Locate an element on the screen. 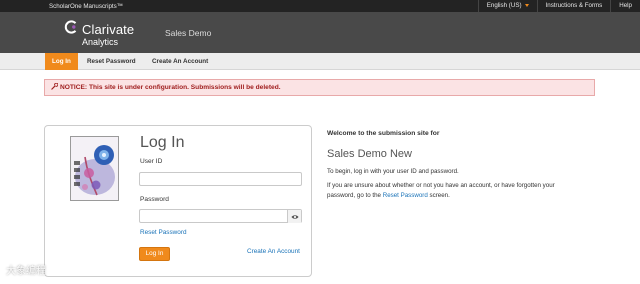  create-account-link: Create An Account is located at coordinates (273, 251).